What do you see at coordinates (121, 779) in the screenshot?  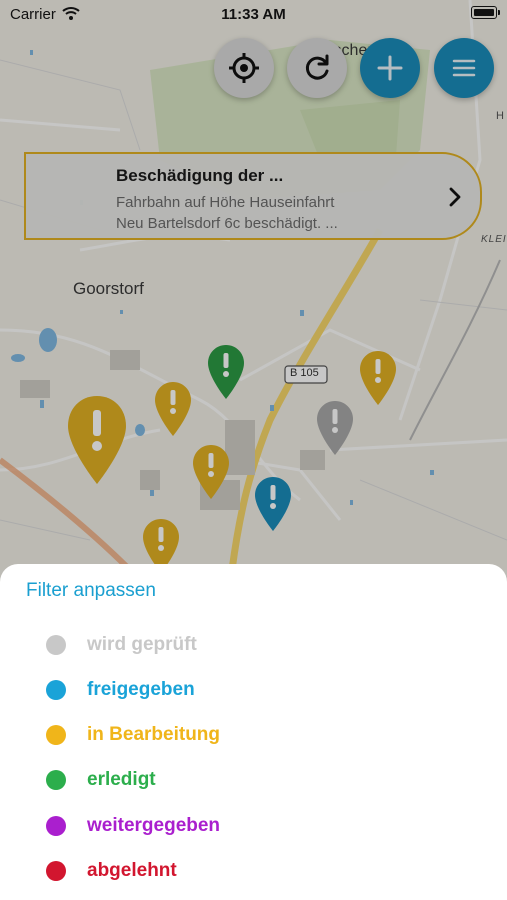 I see `filter-item-label: erledigt` at bounding box center [121, 779].